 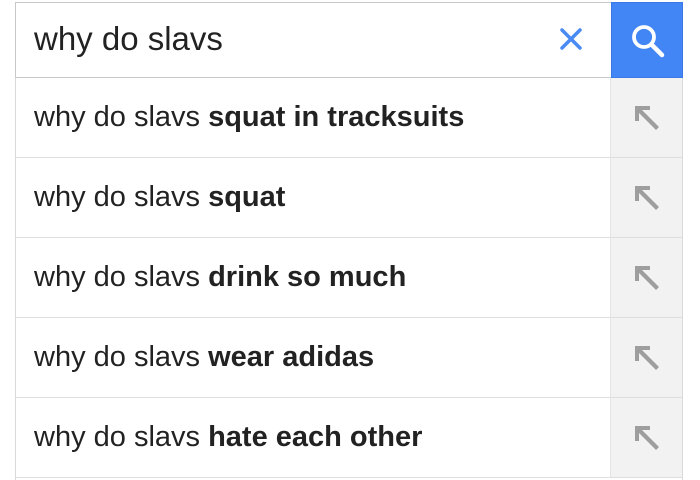 I want to click on suggestion-text: why do slavs hate each other, so click(x=228, y=437).